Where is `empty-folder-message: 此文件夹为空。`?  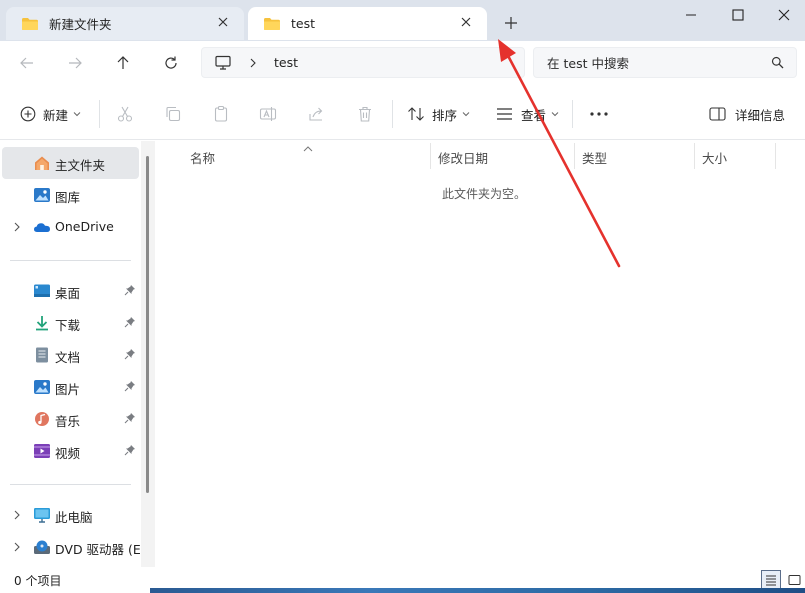
empty-folder-message: 此文件夹为空。 is located at coordinates (484, 194).